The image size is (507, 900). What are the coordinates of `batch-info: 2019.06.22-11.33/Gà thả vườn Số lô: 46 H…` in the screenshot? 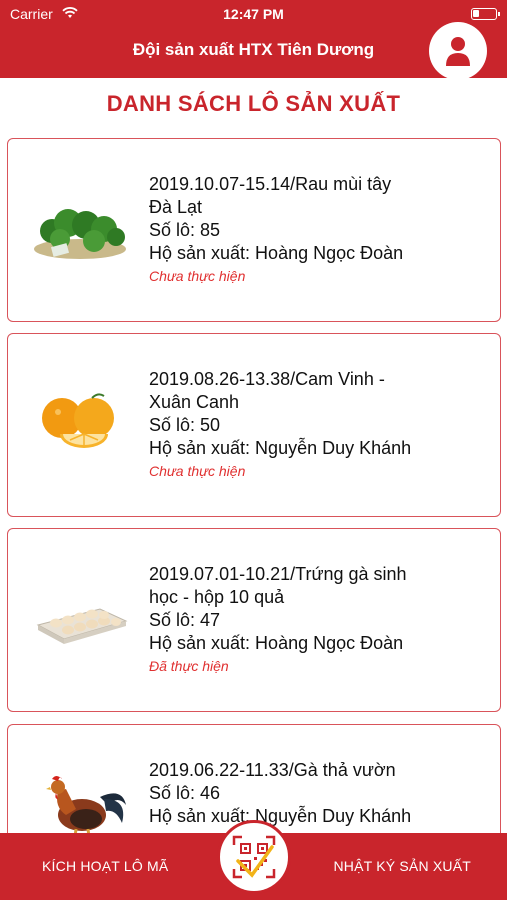 It's located at (299, 793).